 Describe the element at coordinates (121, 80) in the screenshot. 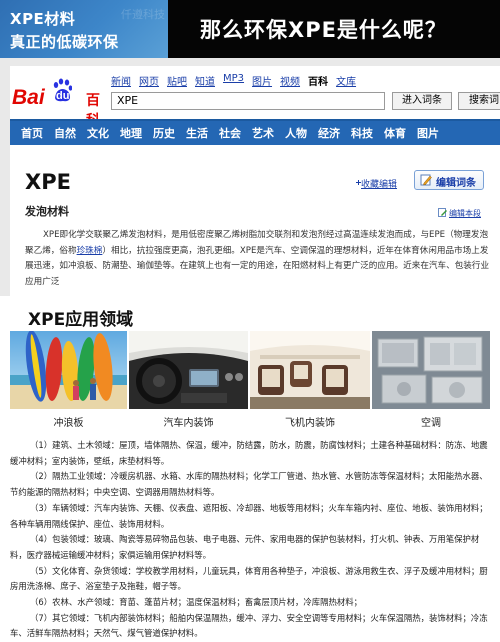

I see `nav-news: 新闻` at that location.